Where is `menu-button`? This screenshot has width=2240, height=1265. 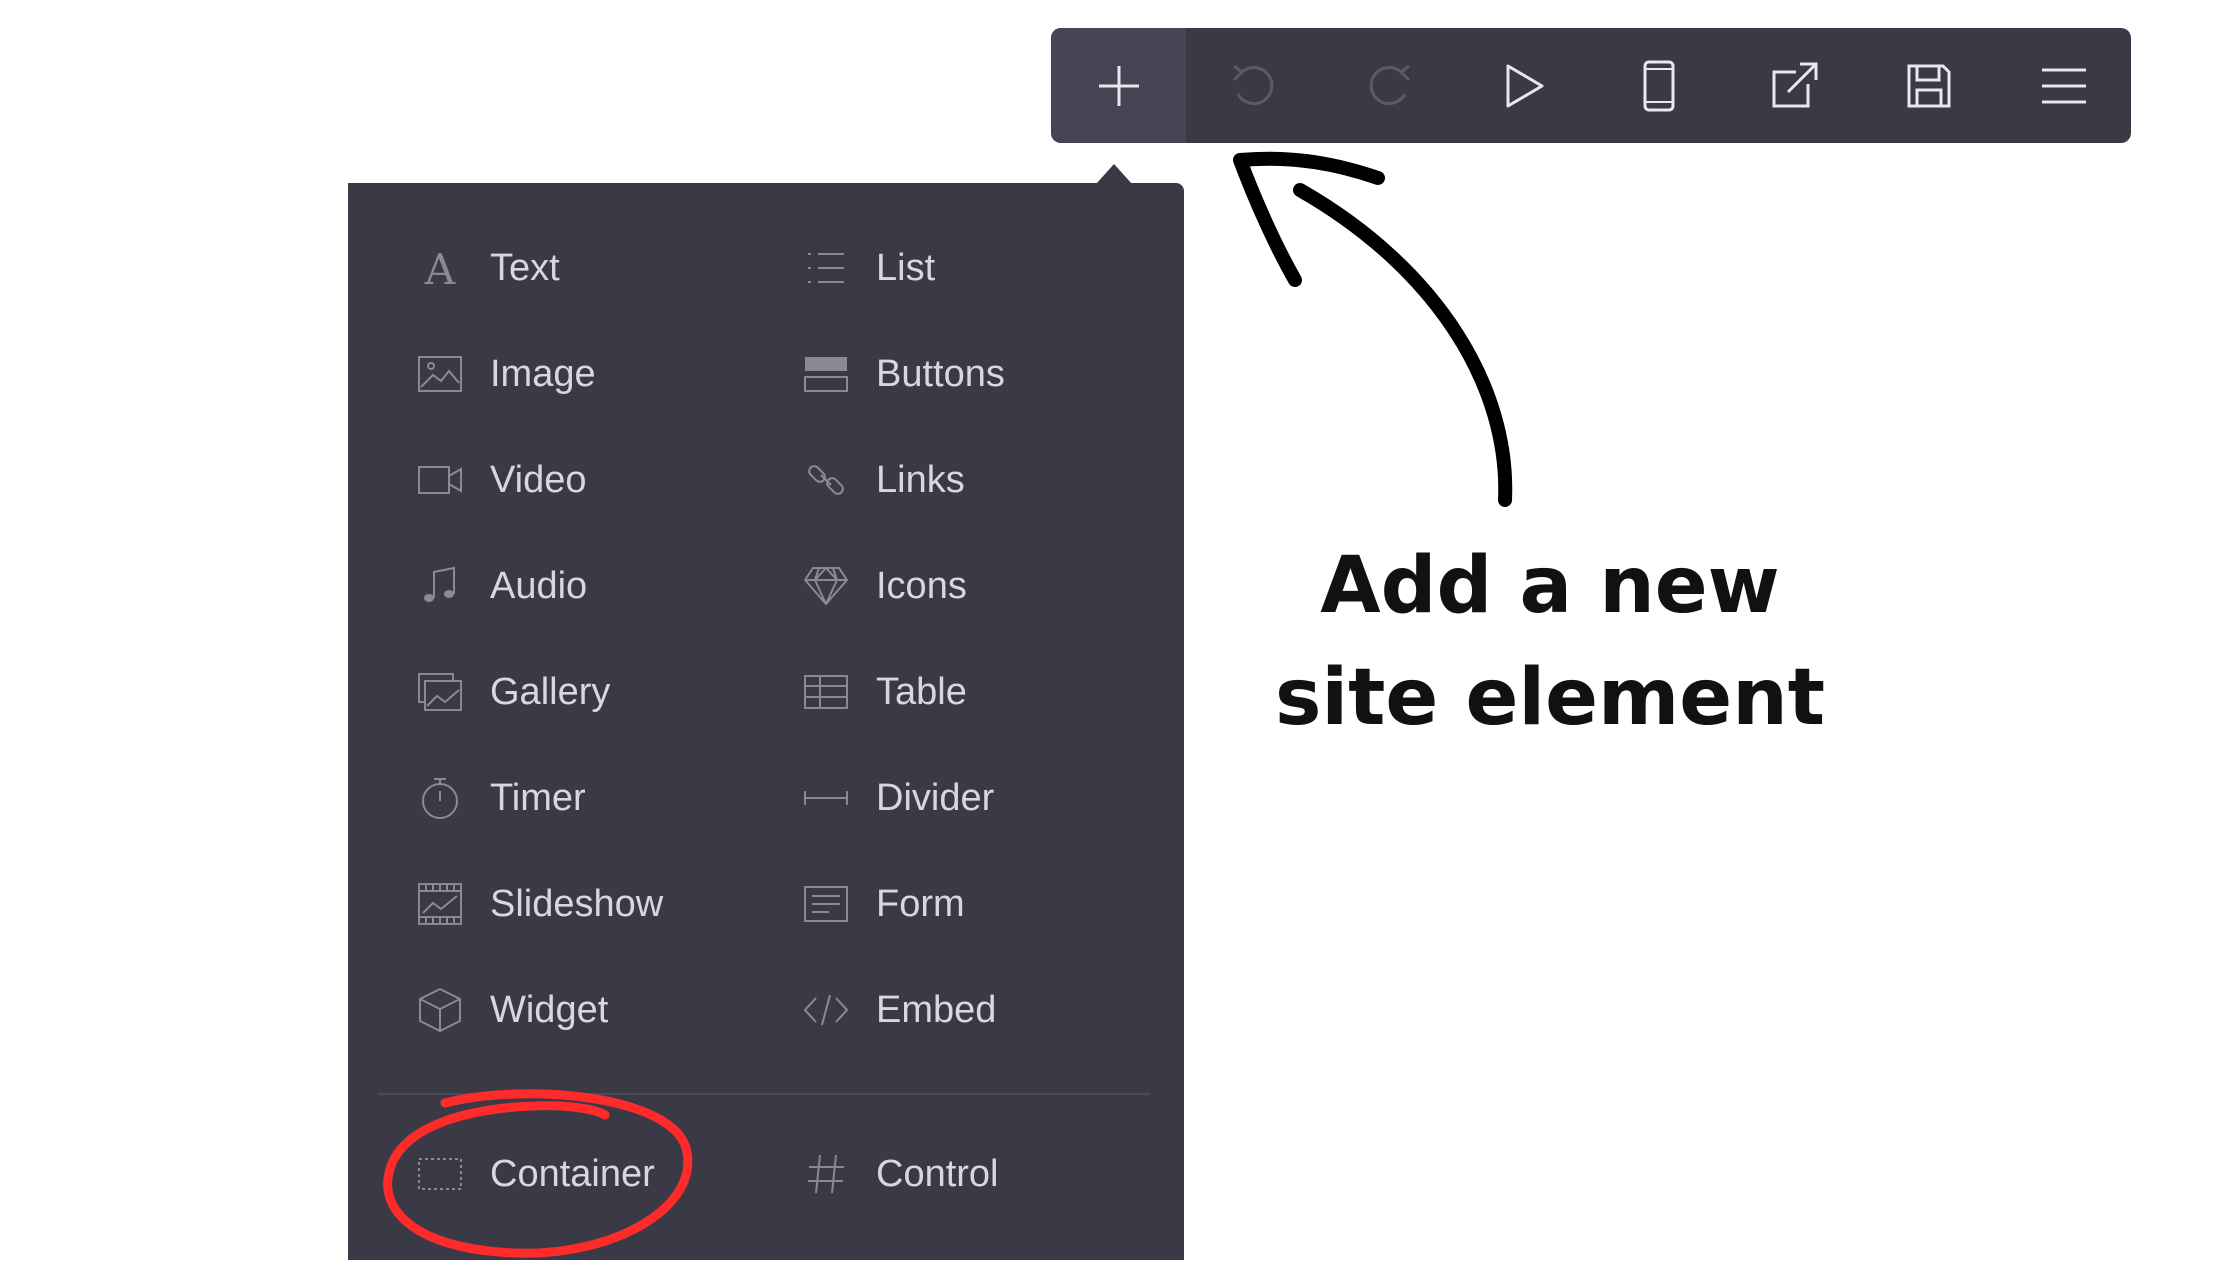 menu-button is located at coordinates (2063, 85).